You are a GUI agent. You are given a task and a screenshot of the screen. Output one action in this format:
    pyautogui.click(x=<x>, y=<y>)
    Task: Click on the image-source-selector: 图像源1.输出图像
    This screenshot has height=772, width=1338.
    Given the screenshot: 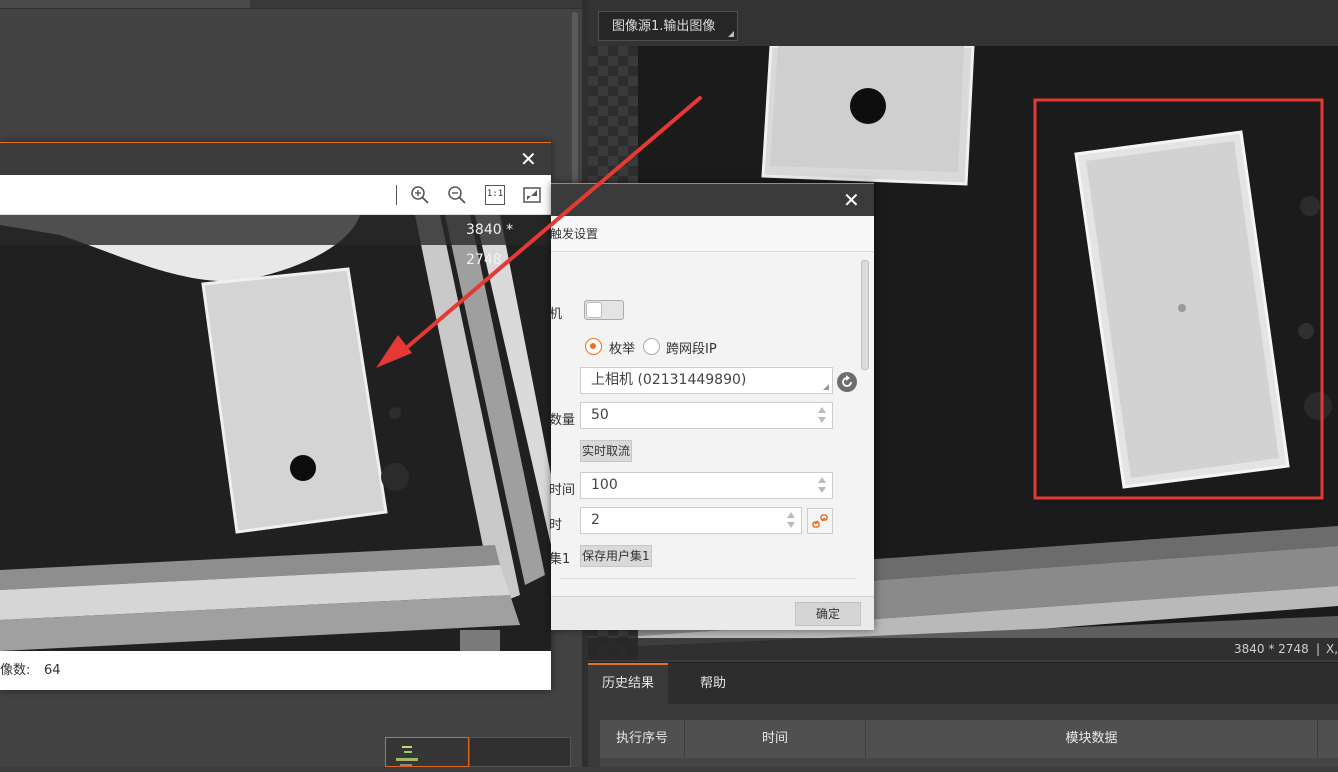 What is the action you would take?
    pyautogui.click(x=668, y=26)
    